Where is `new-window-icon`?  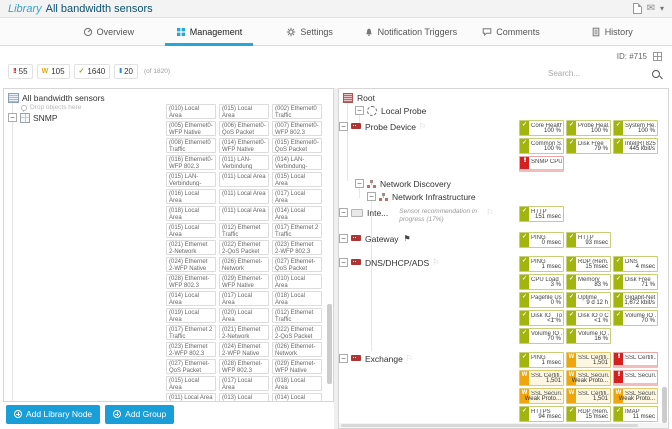 new-window-icon is located at coordinates (637, 8).